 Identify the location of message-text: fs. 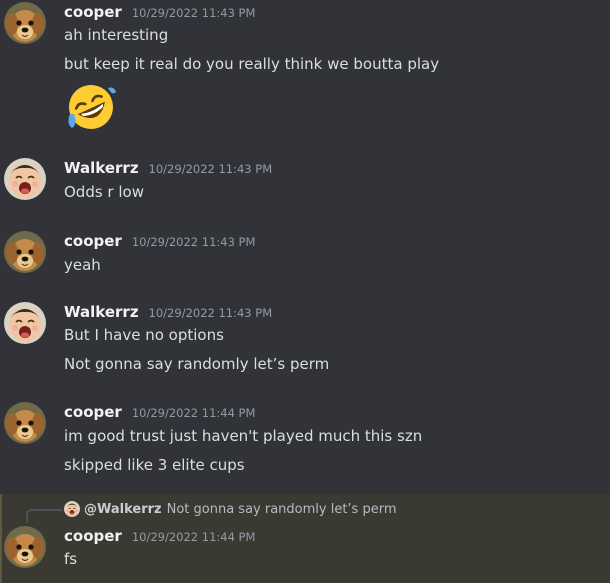
(71, 559).